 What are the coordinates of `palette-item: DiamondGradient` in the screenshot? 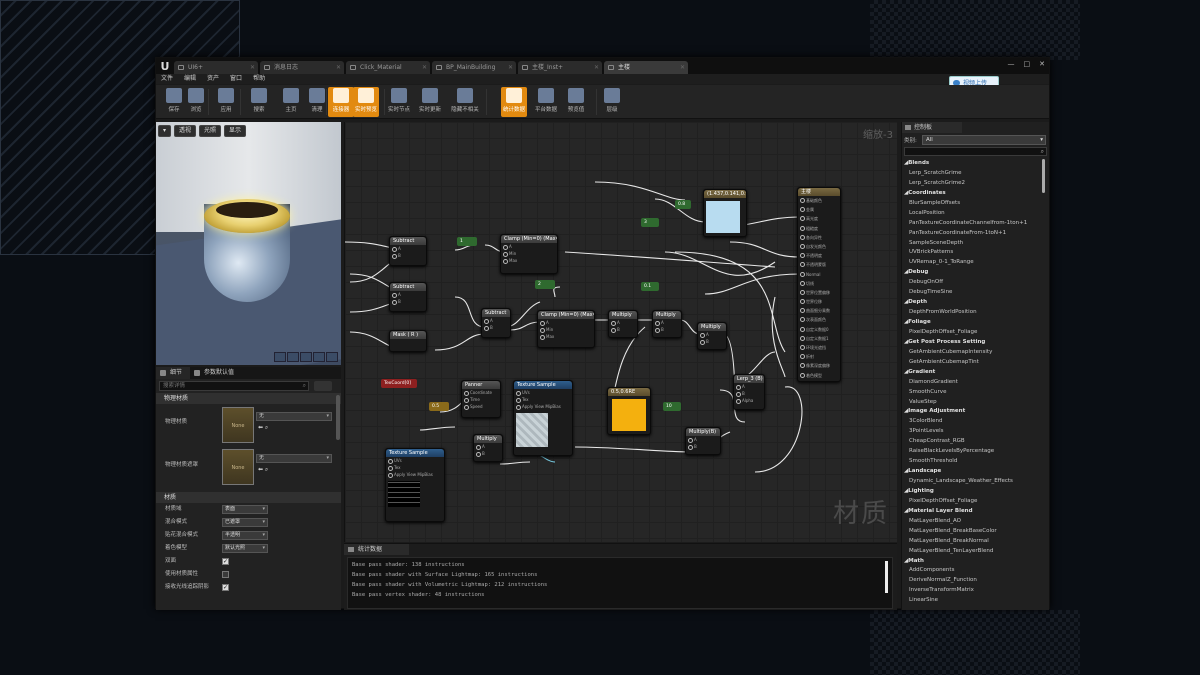 It's located at (972, 383).